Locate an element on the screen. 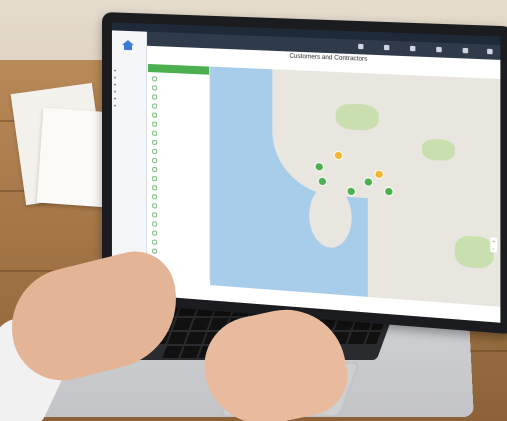  brand-name is located at coordinates (129, 55).